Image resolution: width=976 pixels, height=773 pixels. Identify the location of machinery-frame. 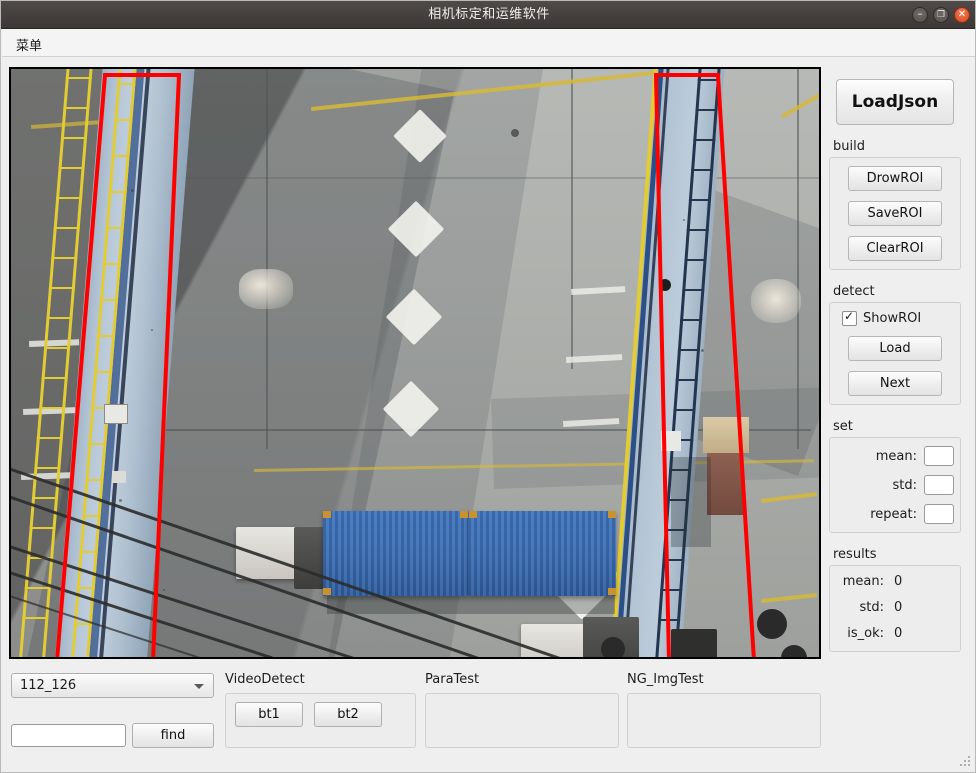
(694, 643).